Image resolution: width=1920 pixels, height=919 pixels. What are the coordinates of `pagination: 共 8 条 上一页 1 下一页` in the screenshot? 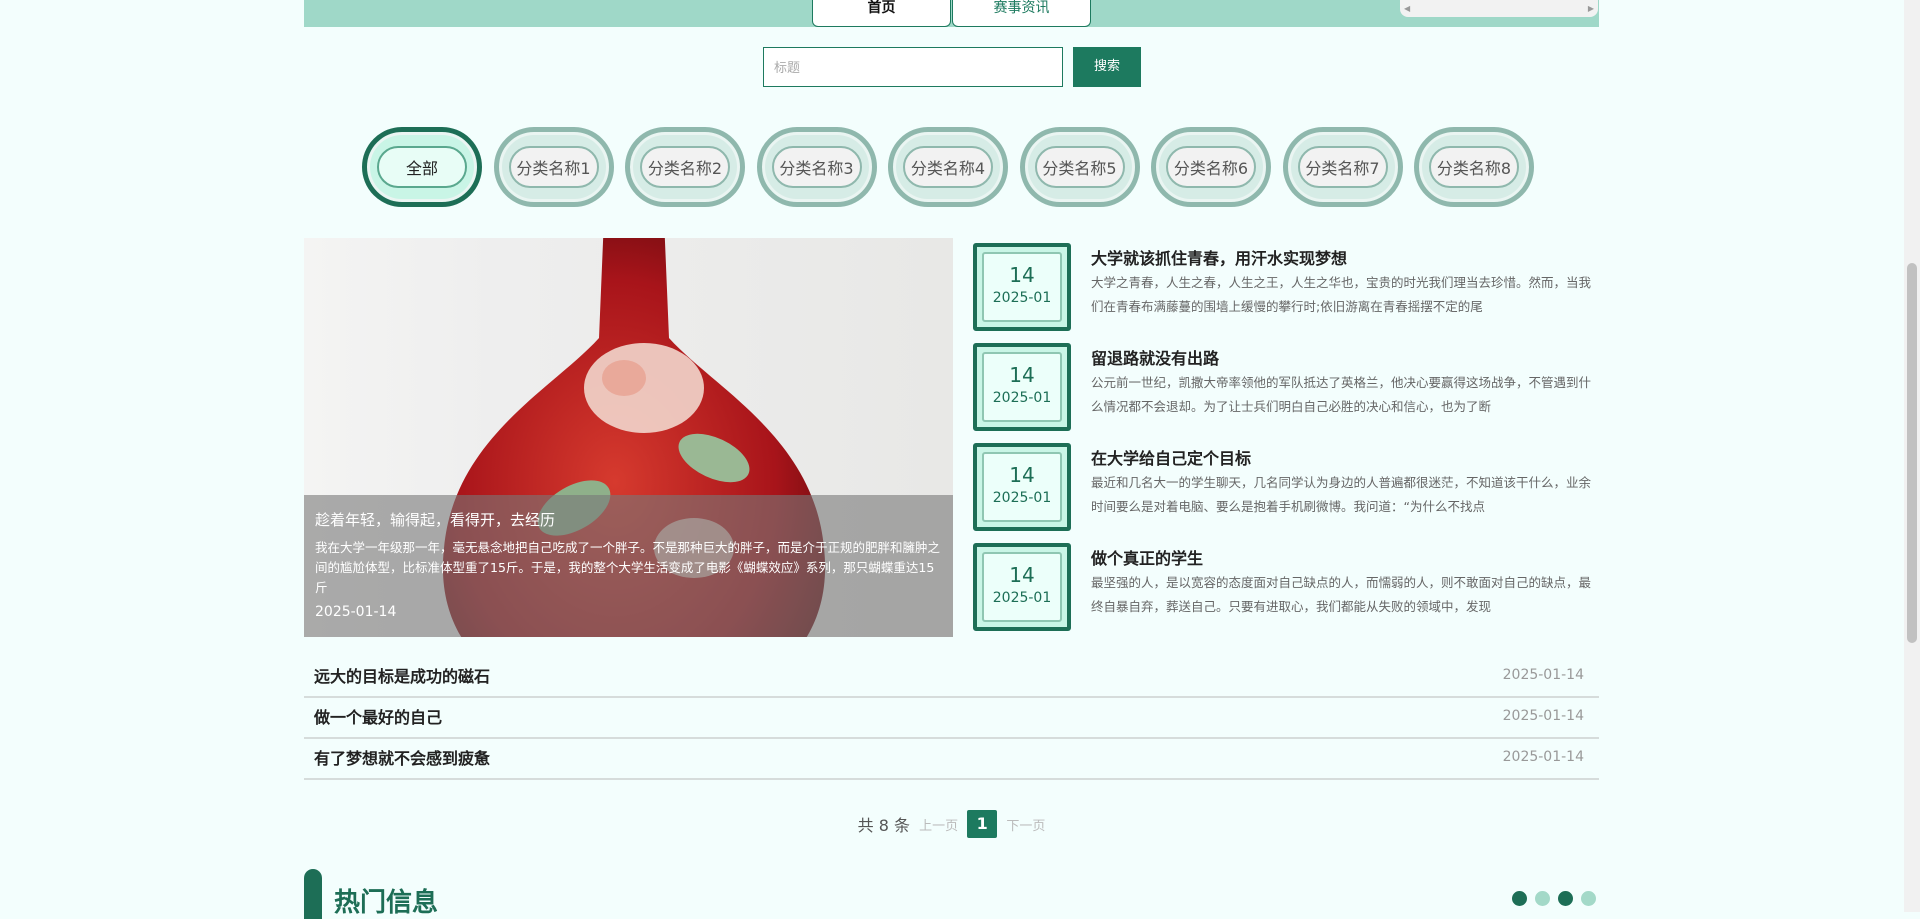 It's located at (951, 824).